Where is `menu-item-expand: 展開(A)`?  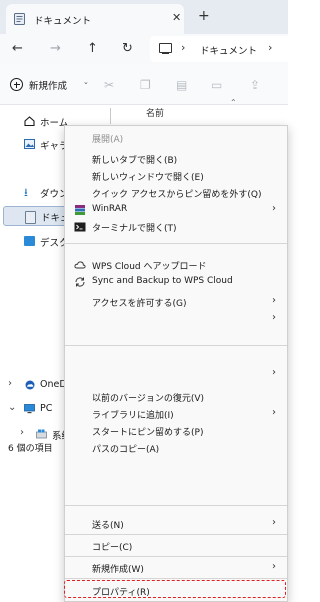
menu-item-expand: 展開(A) is located at coordinates (176, 138).